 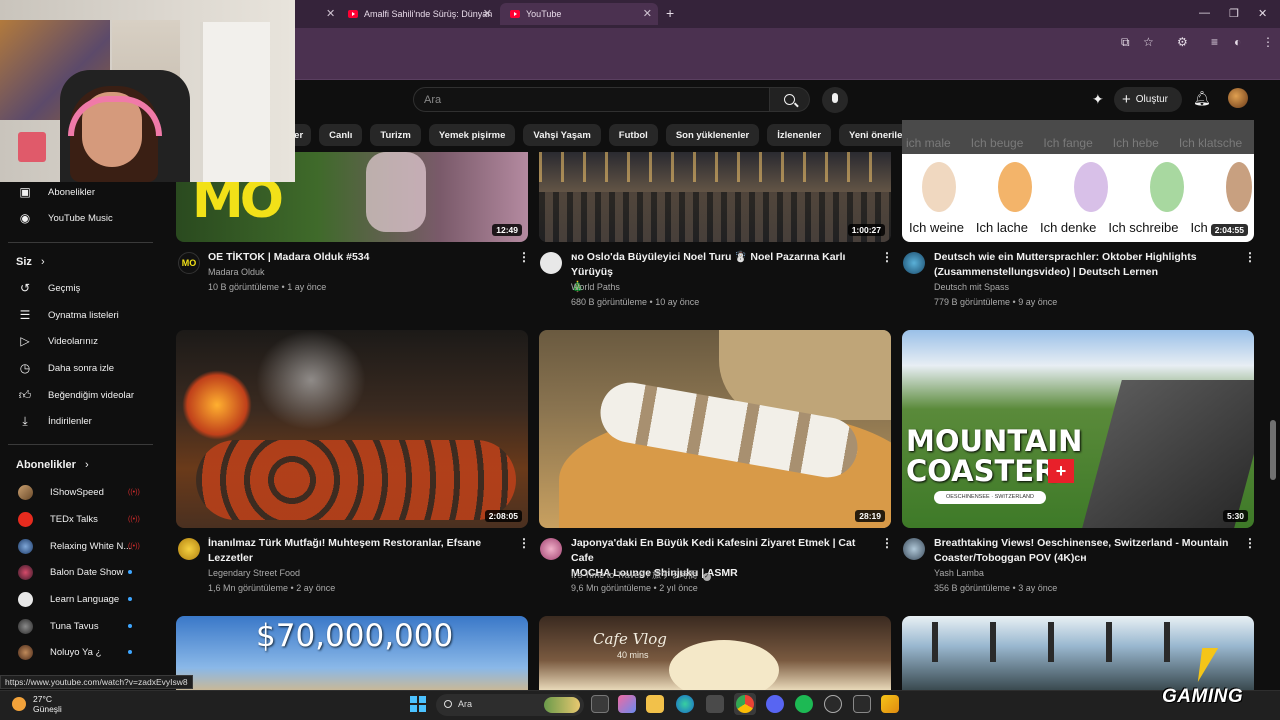 I want to click on you-section-header: Siz ›, so click(x=30, y=262).